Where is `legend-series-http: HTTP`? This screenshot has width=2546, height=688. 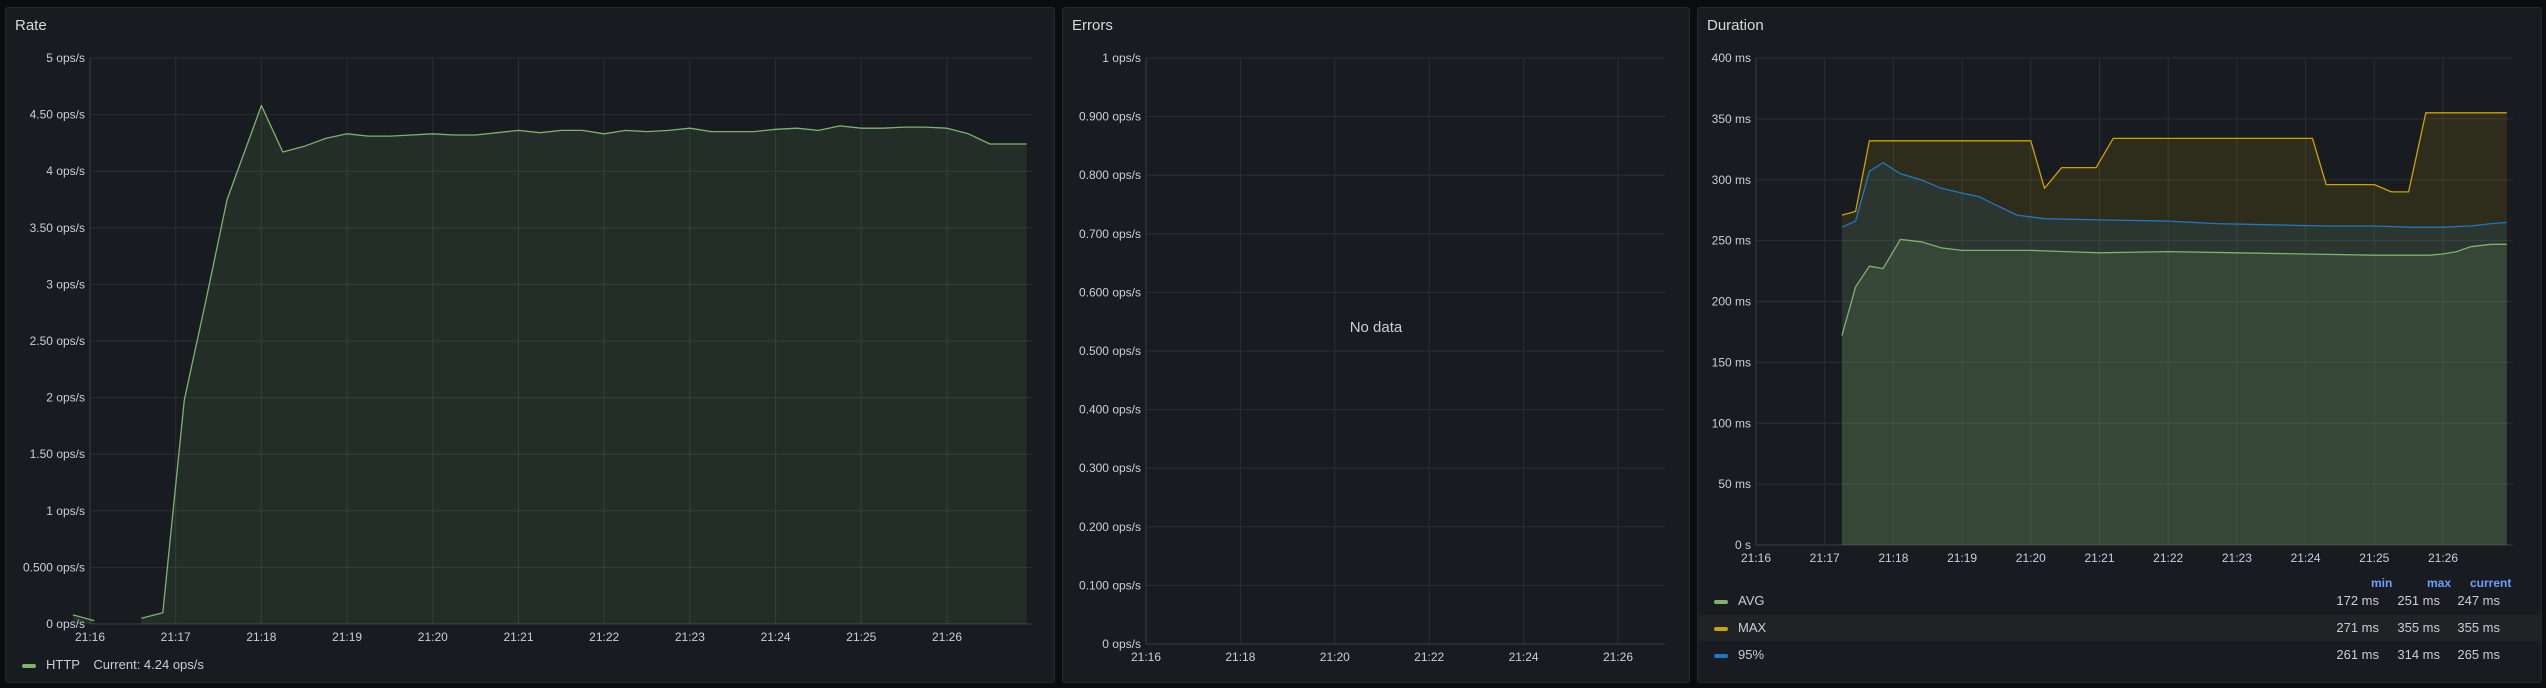
legend-series-http: HTTP is located at coordinates (63, 664).